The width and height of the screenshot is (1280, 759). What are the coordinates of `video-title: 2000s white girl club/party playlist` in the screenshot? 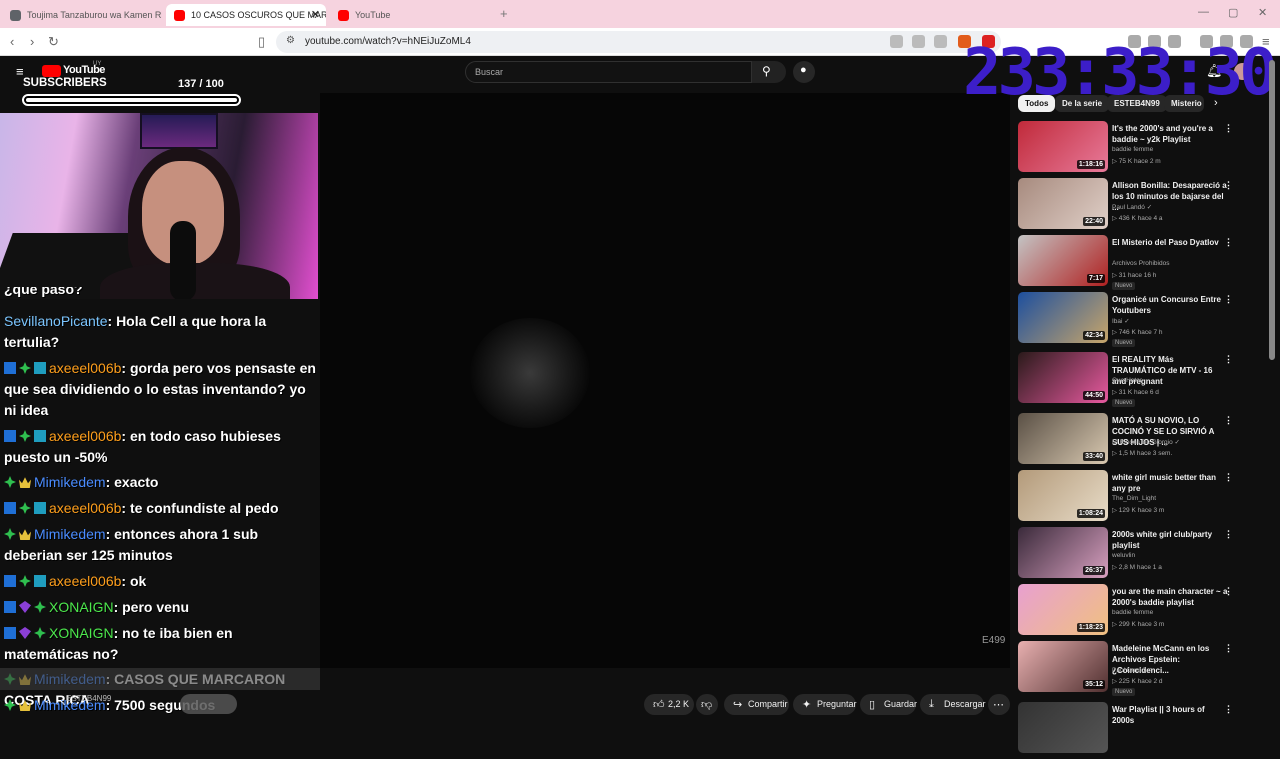 It's located at (1170, 540).